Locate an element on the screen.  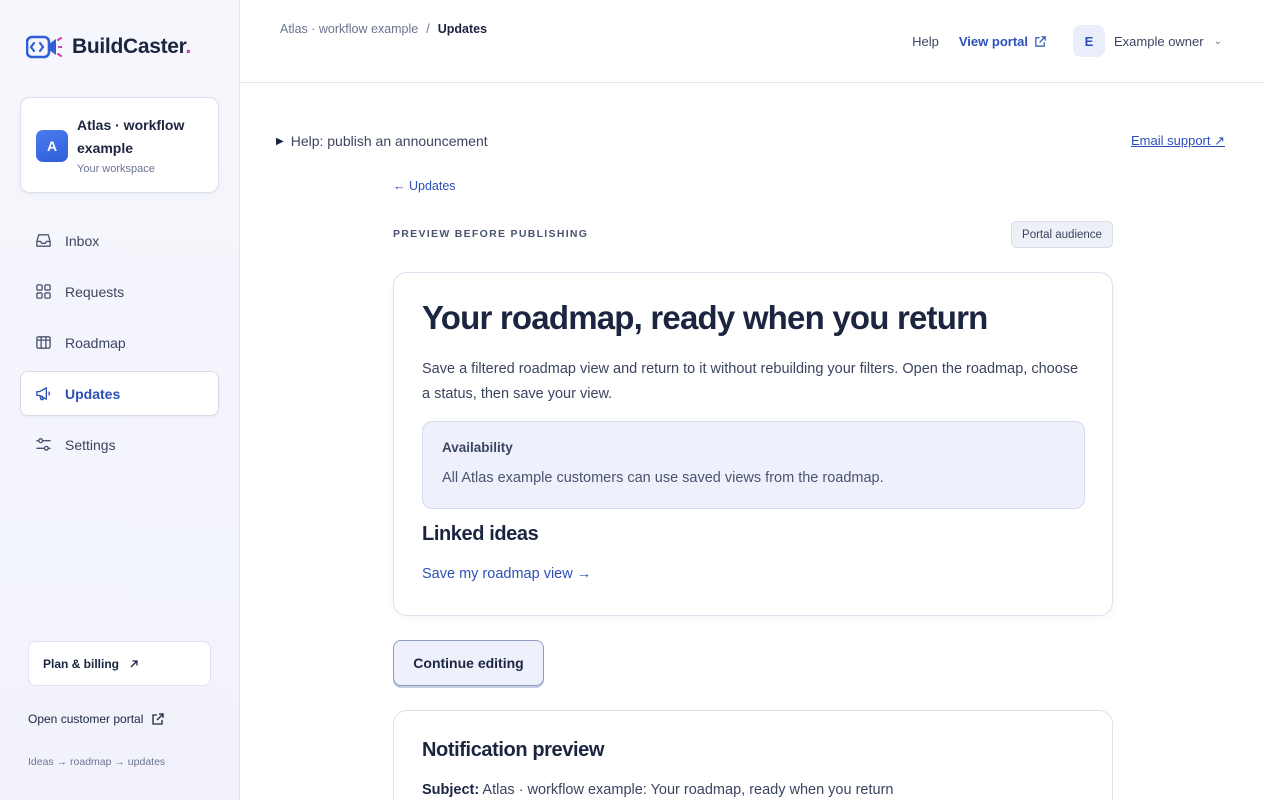
roadmap-icon is located at coordinates (43, 342).